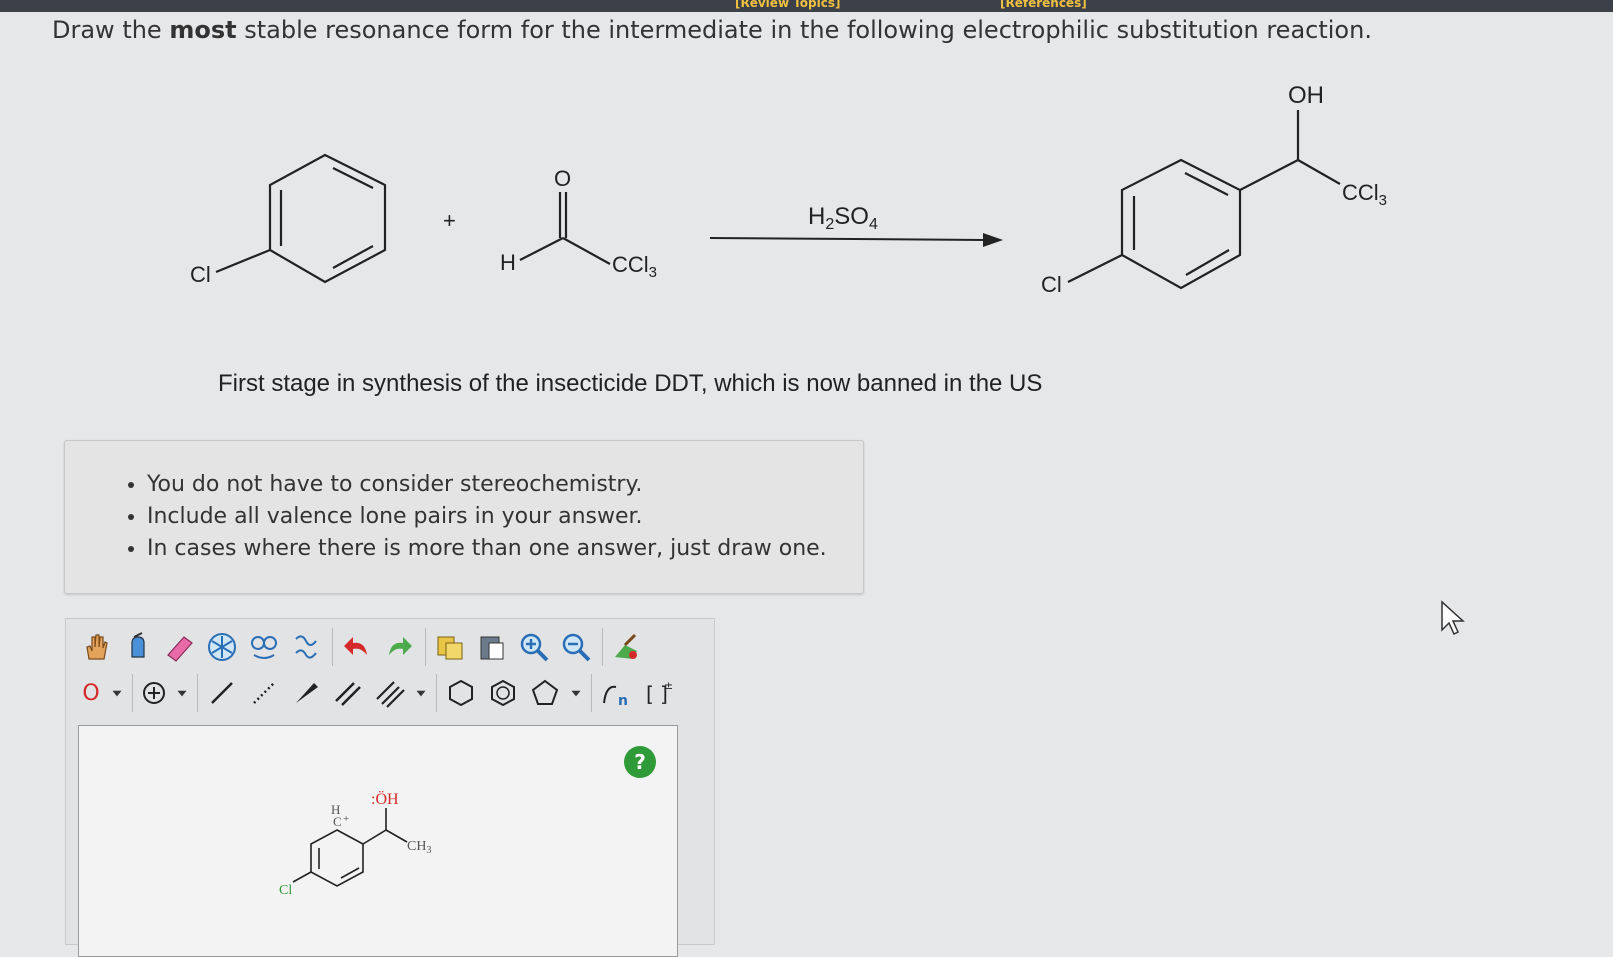 This screenshot has width=1613, height=957. What do you see at coordinates (348, 693) in the screenshot?
I see `double-bond-icon` at bounding box center [348, 693].